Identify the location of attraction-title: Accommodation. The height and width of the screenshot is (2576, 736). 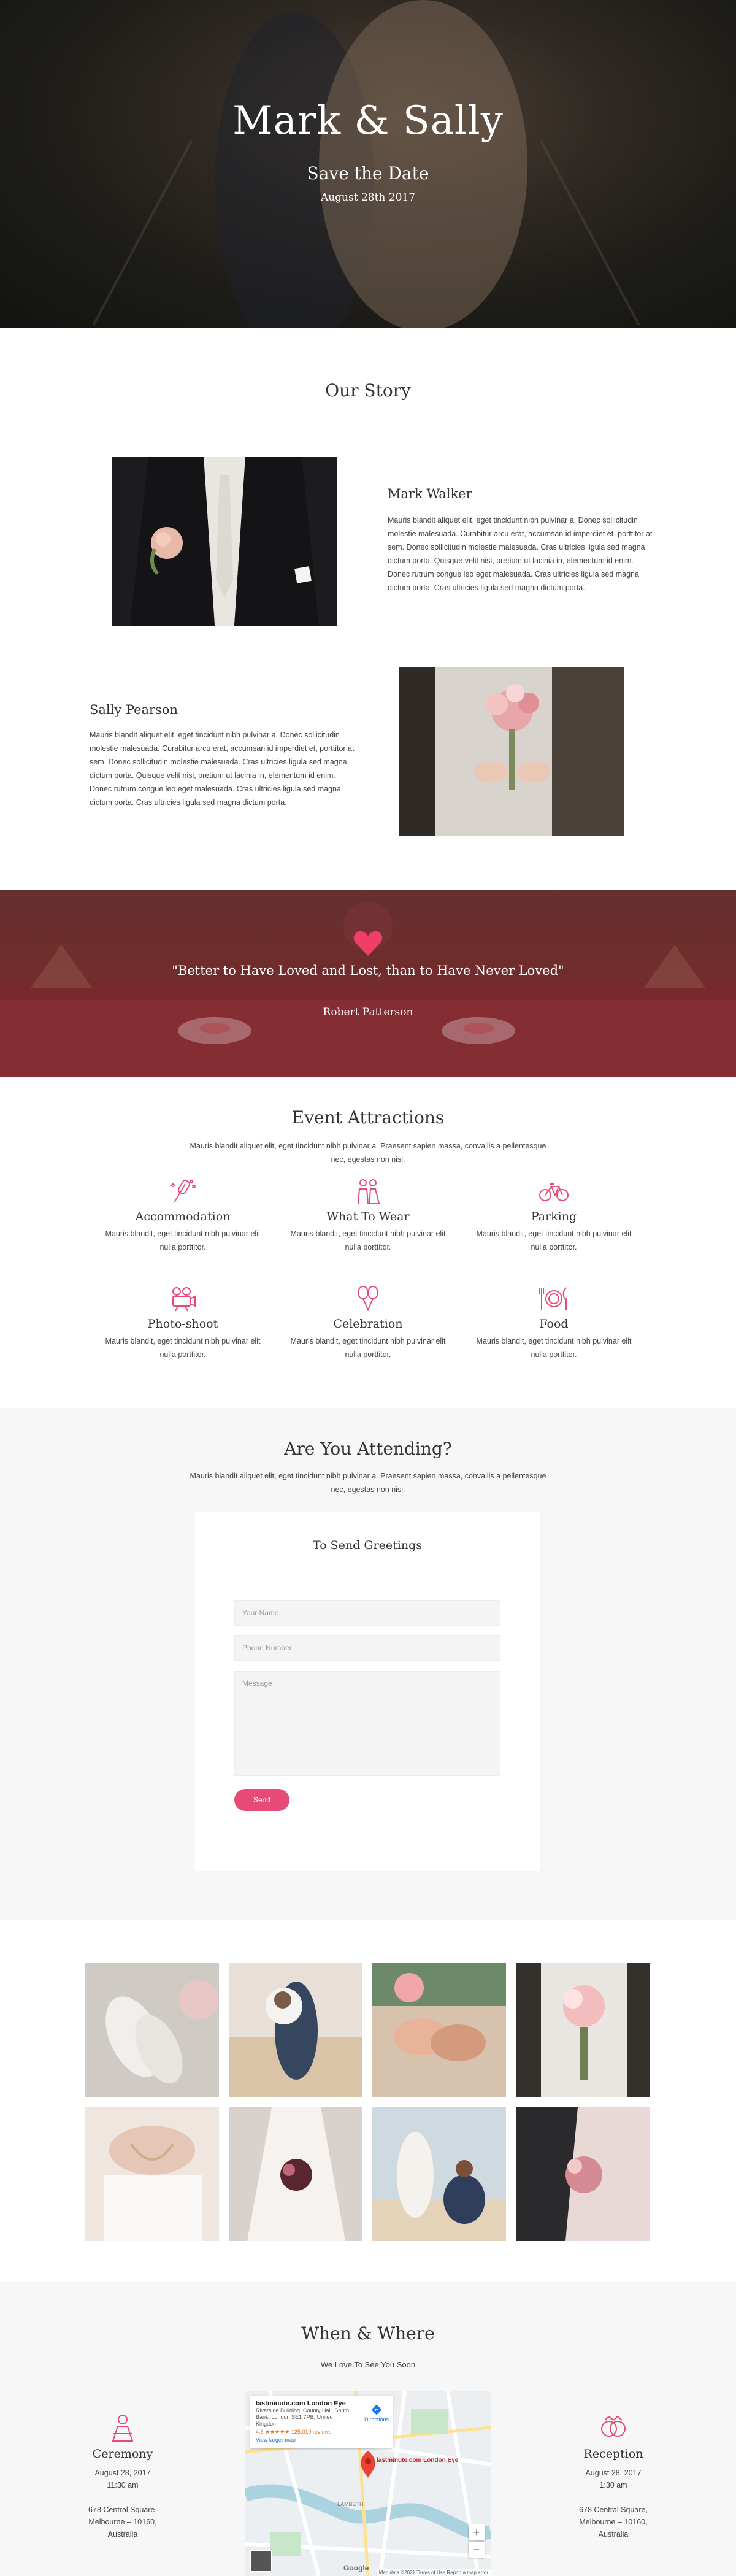
(183, 1216).